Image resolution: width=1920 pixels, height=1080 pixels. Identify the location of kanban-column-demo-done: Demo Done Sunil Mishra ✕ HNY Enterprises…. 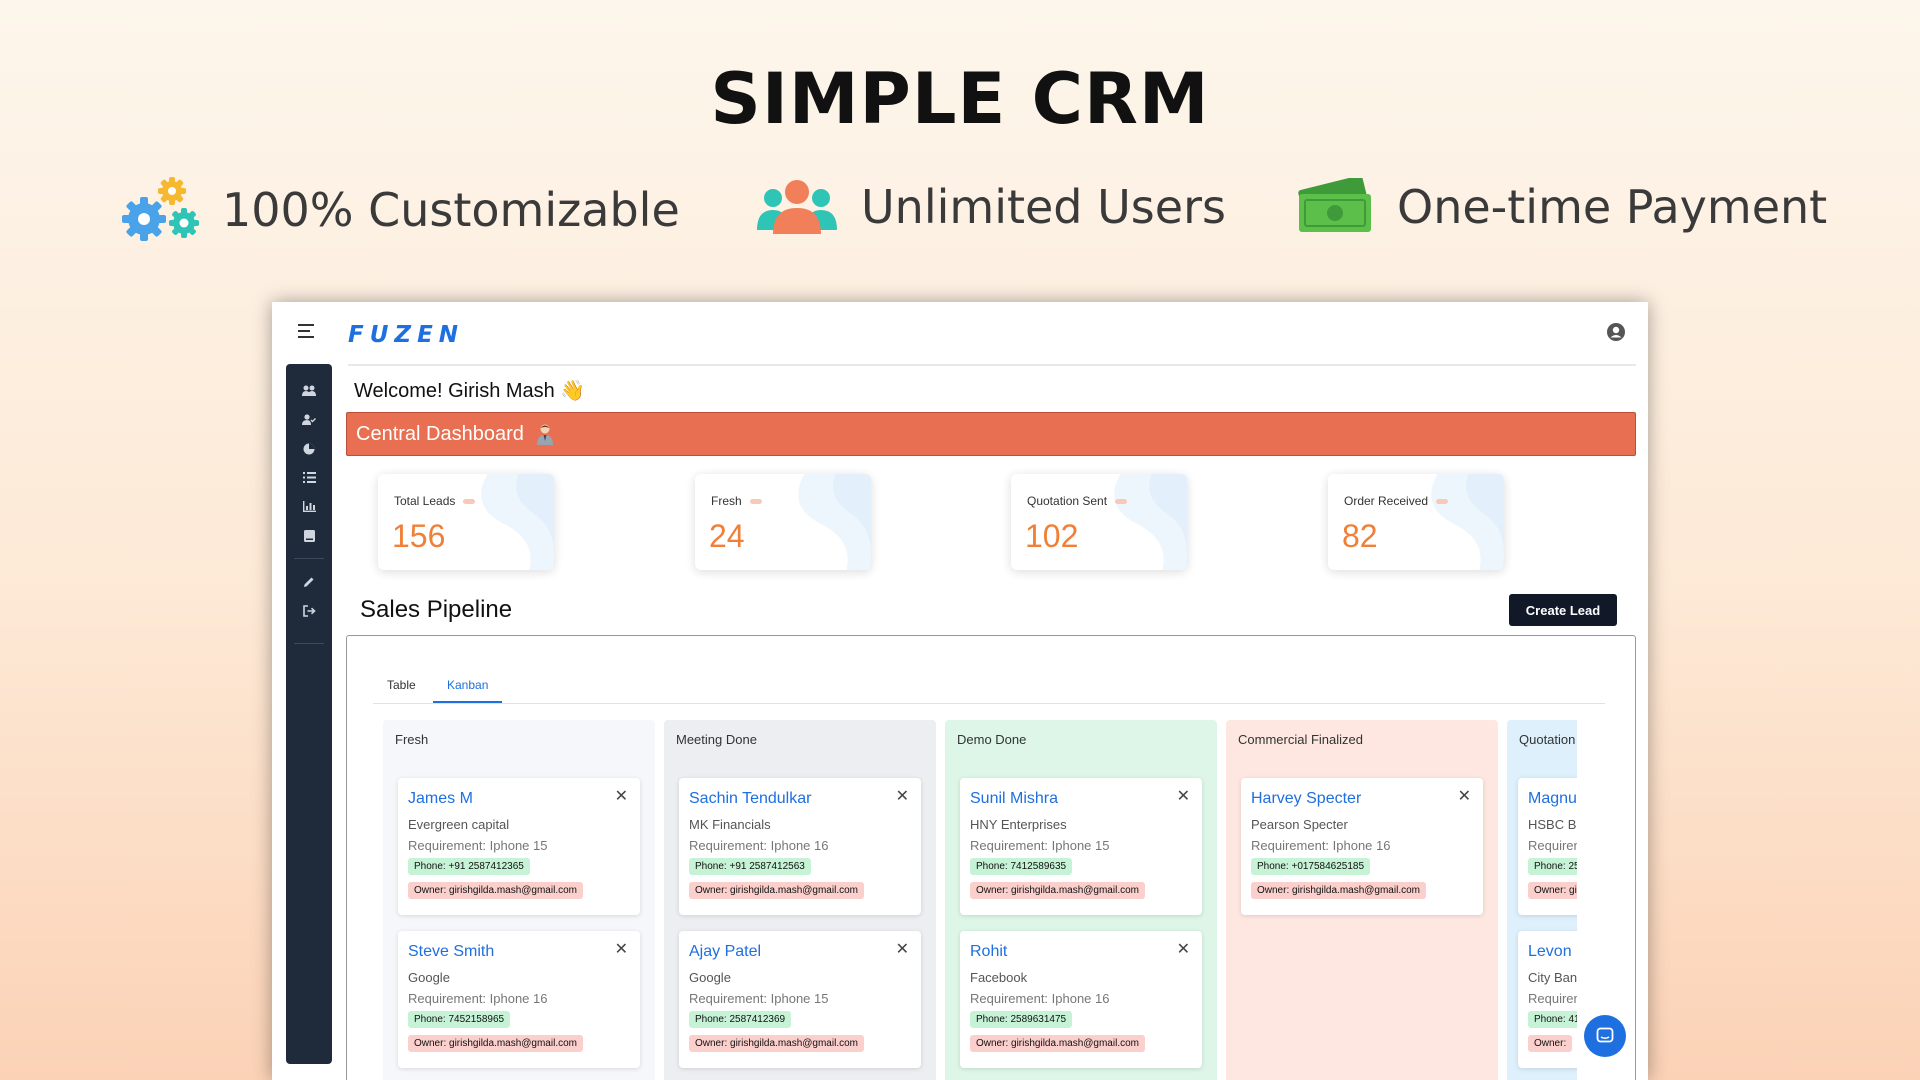
(1081, 900).